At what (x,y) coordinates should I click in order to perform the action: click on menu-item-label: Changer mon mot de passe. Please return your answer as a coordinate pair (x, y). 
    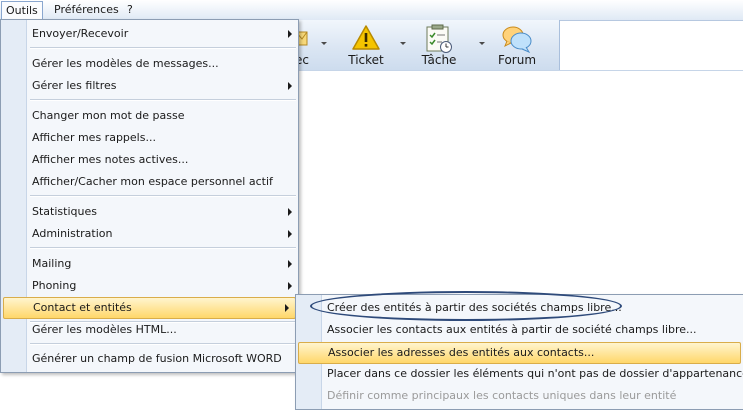
    Looking at the image, I should click on (108, 115).